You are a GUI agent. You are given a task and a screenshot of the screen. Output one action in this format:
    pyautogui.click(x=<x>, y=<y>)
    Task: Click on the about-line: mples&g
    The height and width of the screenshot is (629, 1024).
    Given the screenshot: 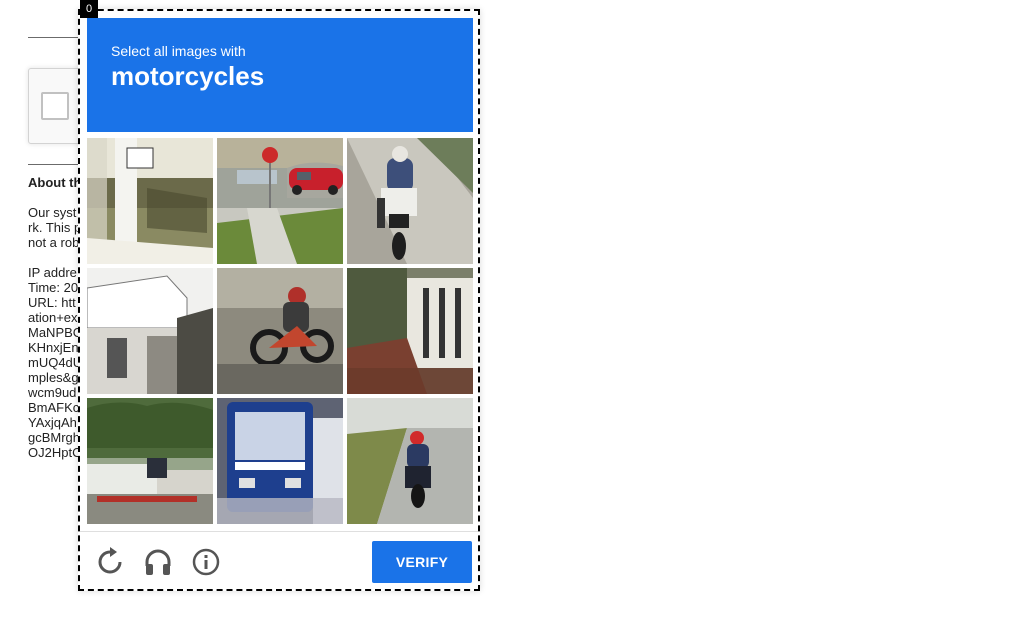 What is the action you would take?
    pyautogui.click(x=53, y=377)
    